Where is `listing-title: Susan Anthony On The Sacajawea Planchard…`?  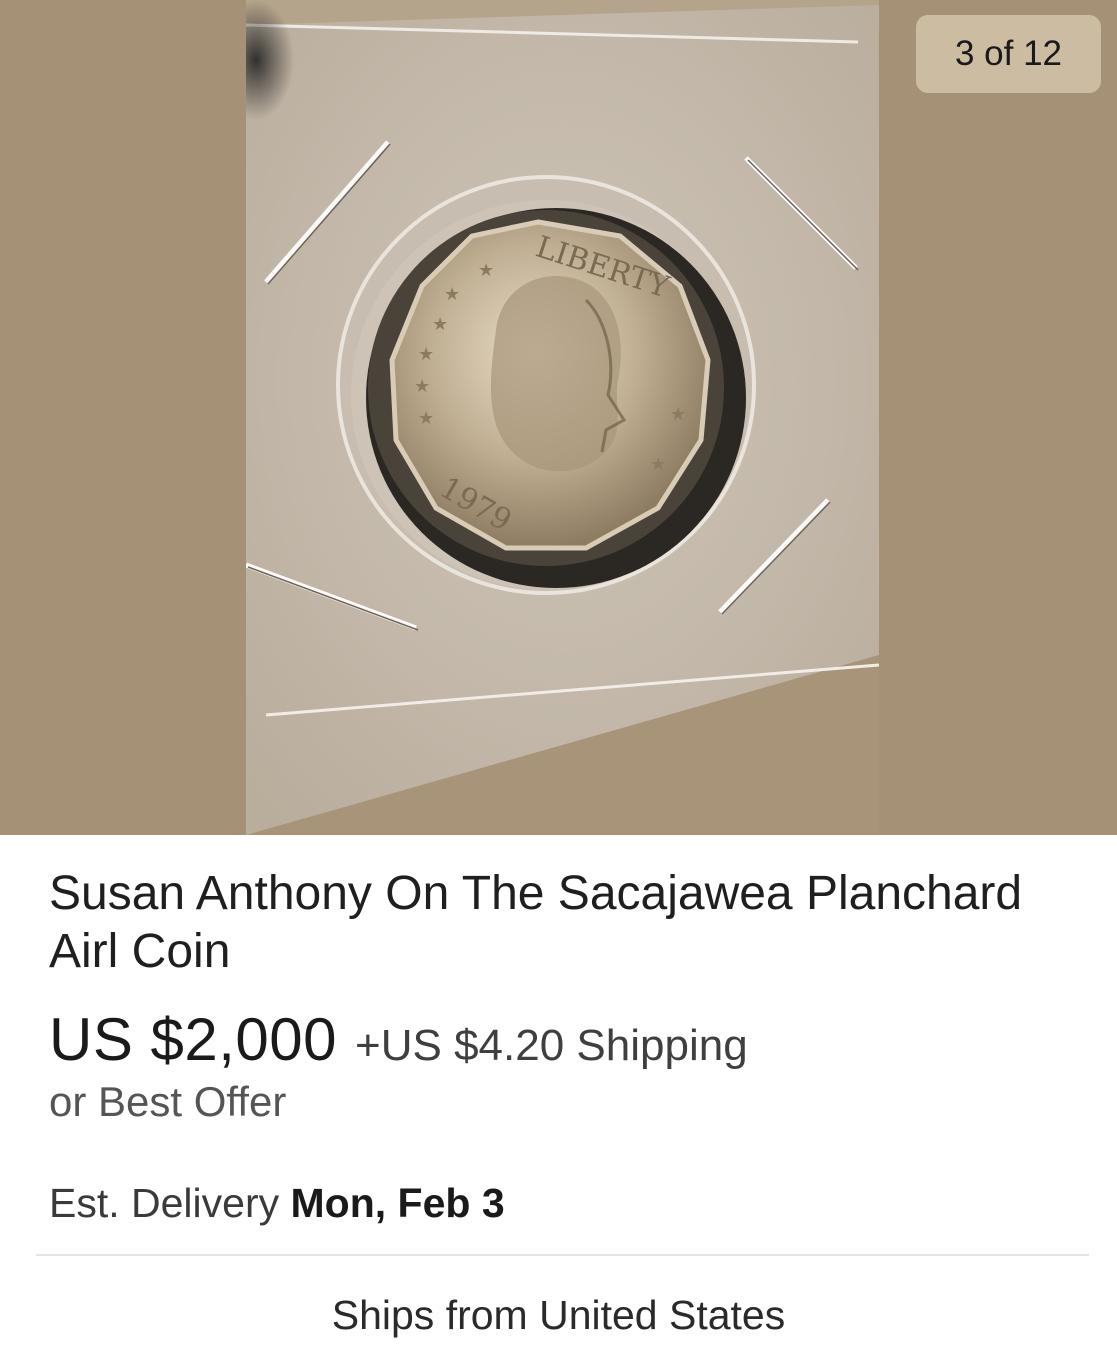 listing-title: Susan Anthony On The Sacajawea Planchard… is located at coordinates (536, 922).